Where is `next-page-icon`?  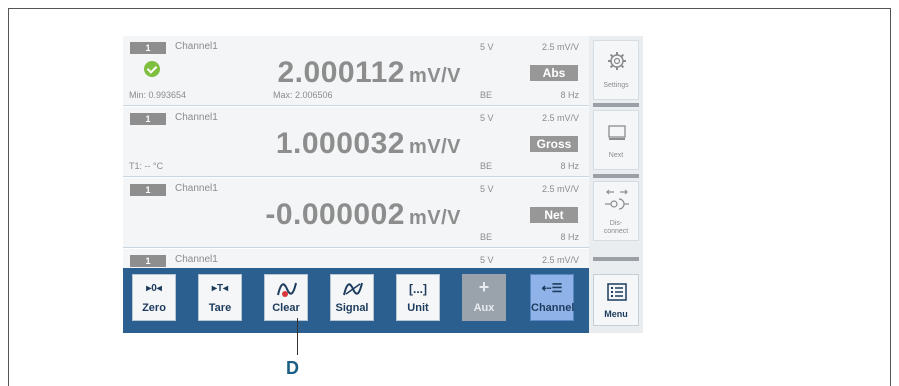 next-page-icon is located at coordinates (617, 132).